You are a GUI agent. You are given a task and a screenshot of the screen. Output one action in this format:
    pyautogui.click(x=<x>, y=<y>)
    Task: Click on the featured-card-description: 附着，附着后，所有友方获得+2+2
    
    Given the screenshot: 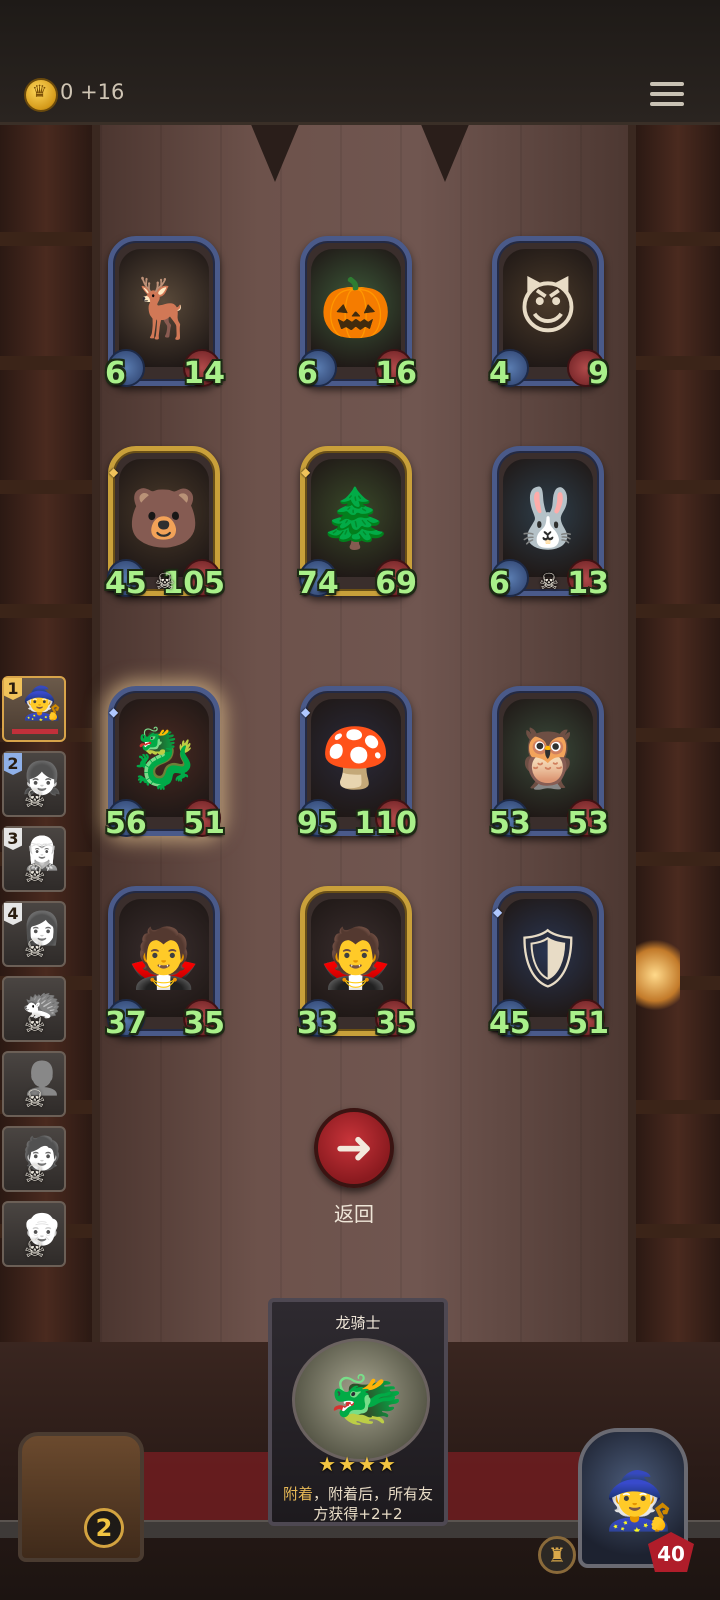 What is the action you would take?
    pyautogui.click(x=358, y=1504)
    